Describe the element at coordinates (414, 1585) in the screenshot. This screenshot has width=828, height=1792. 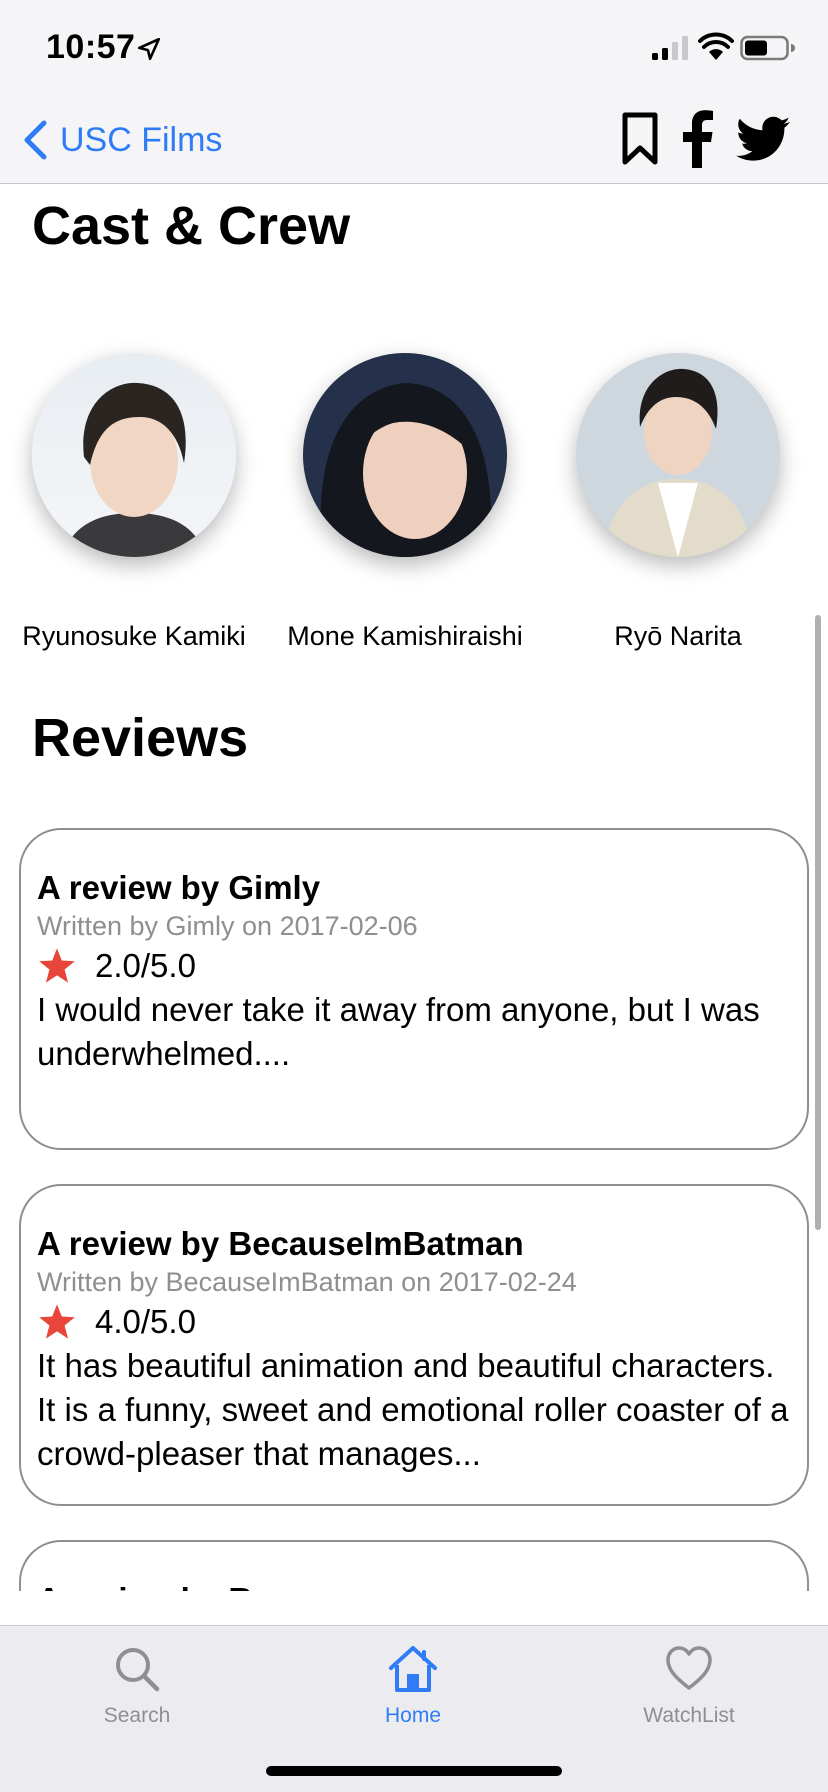
I see `review-title: A review by Reno` at that location.